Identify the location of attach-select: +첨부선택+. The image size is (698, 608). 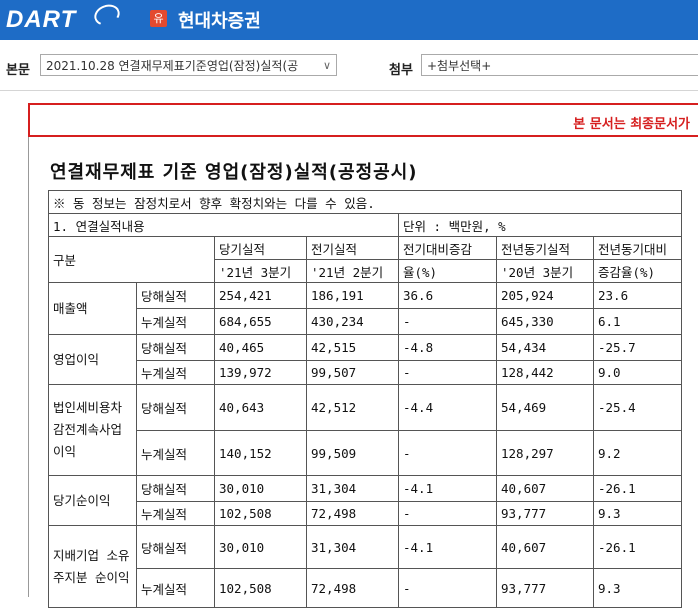
(559, 65).